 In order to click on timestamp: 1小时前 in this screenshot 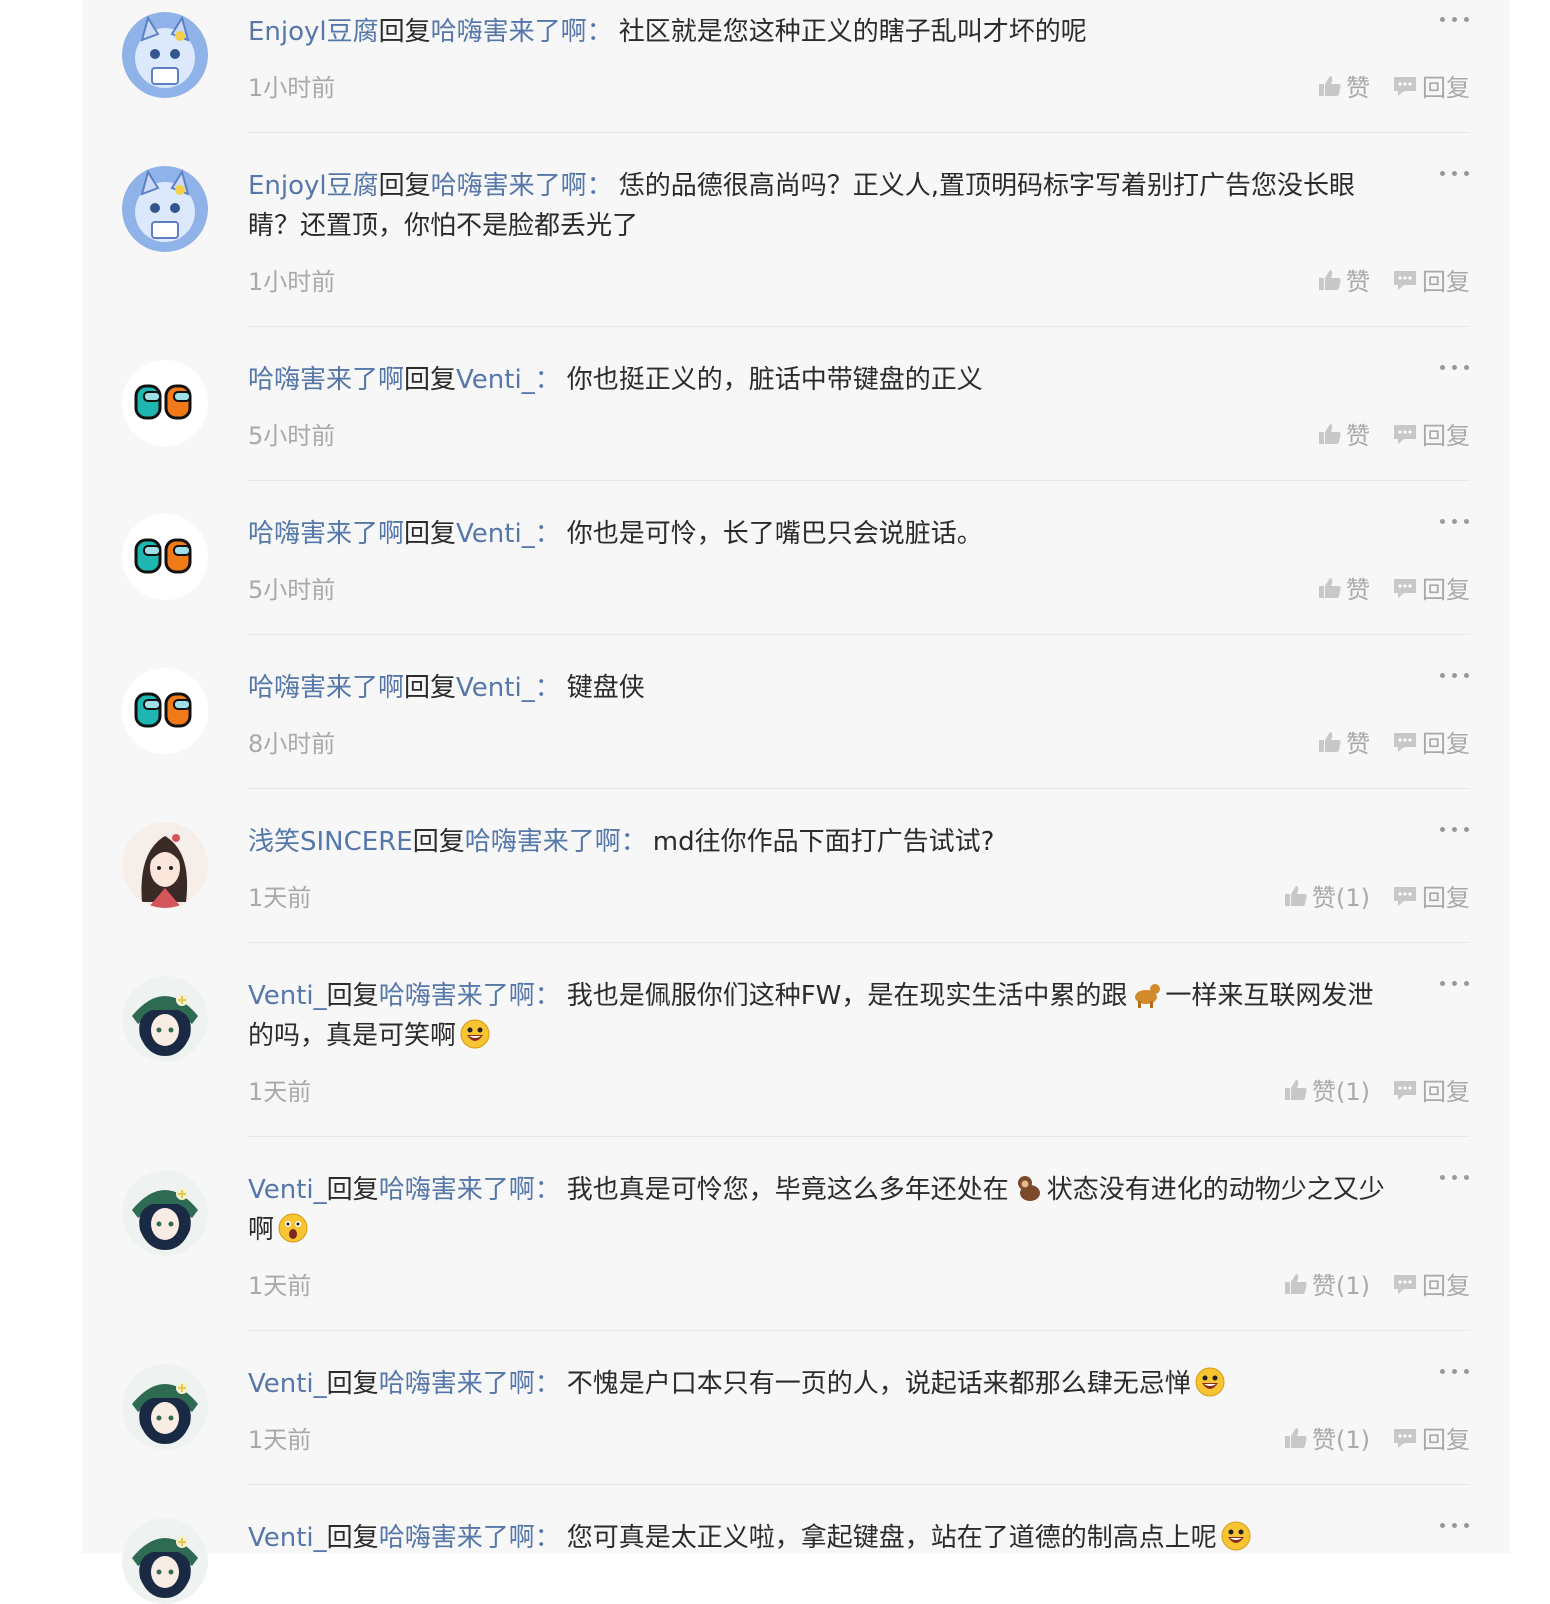, I will do `click(292, 88)`.